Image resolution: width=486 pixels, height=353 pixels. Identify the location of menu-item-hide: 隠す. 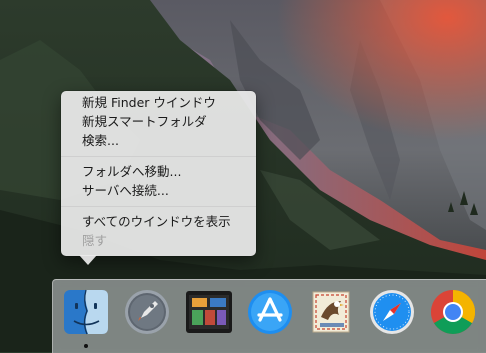
(95, 240).